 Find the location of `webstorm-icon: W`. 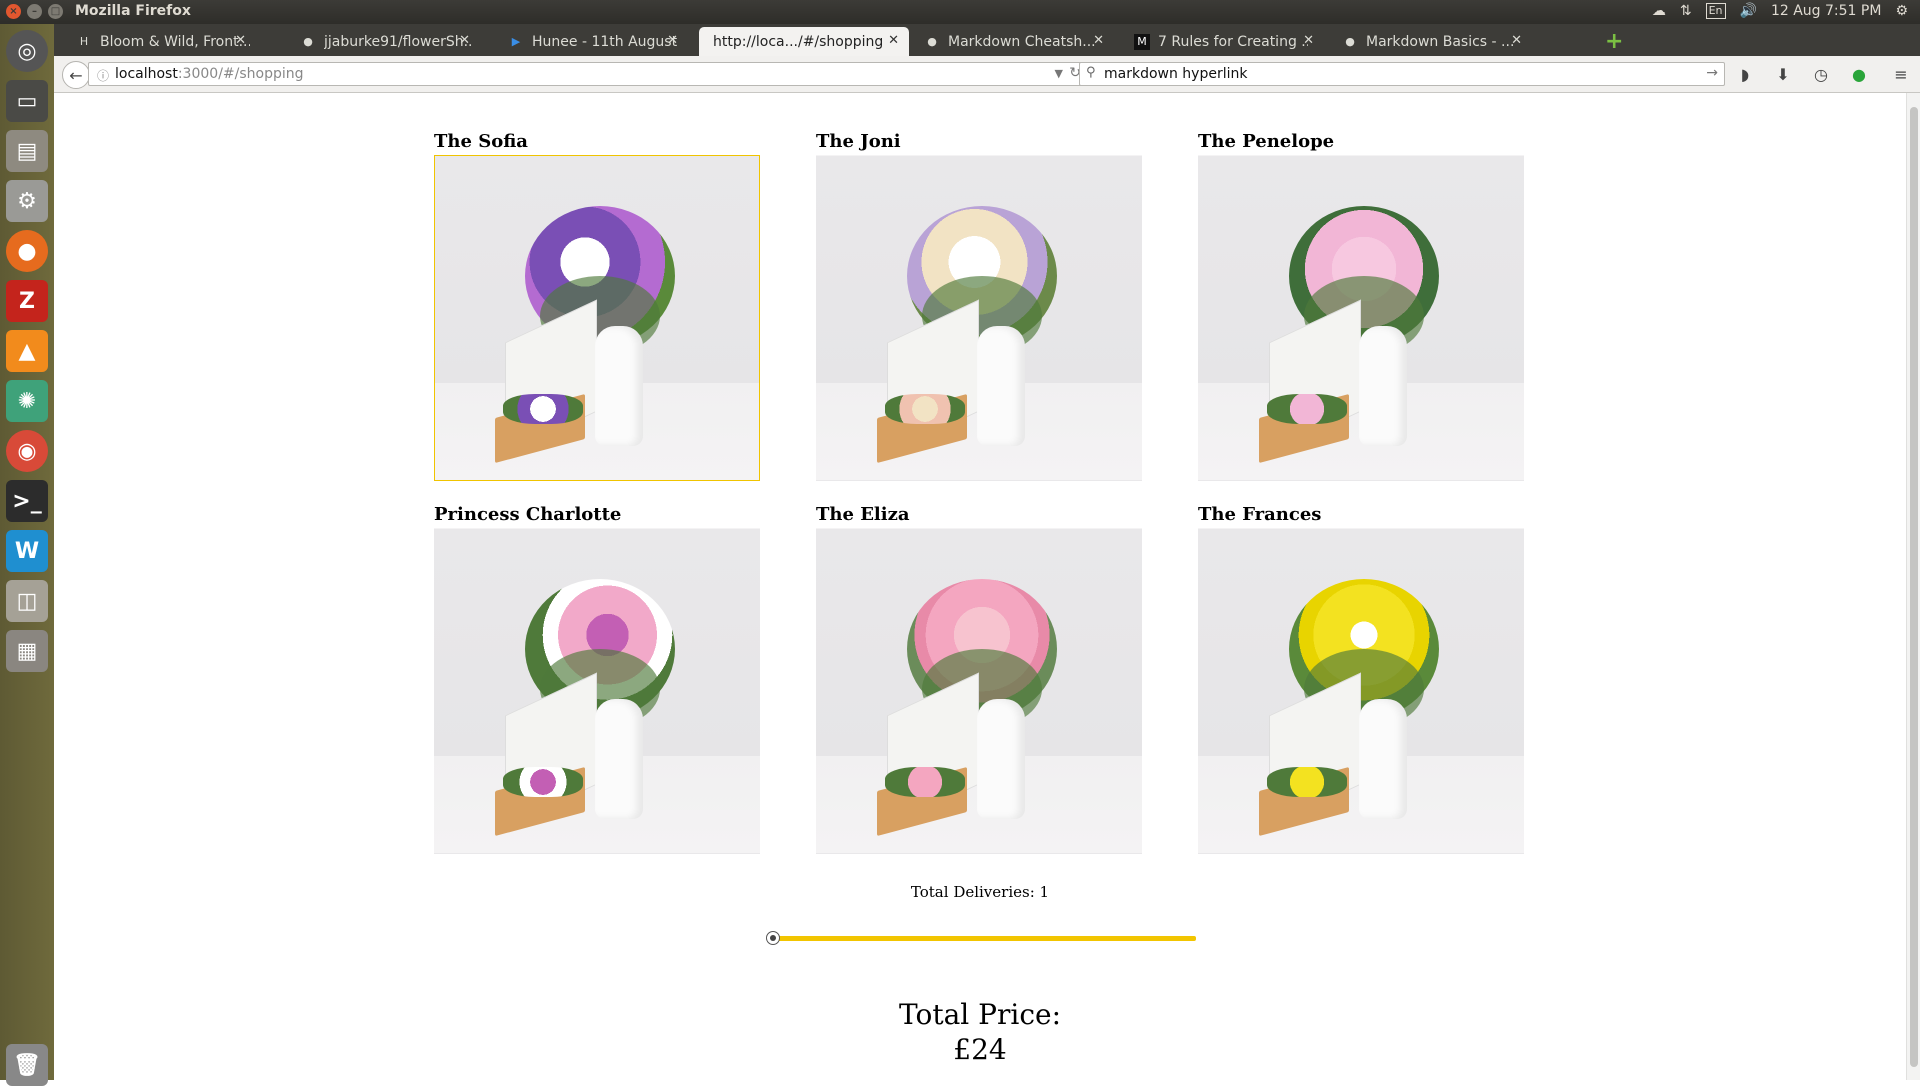

webstorm-icon: W is located at coordinates (27, 551).